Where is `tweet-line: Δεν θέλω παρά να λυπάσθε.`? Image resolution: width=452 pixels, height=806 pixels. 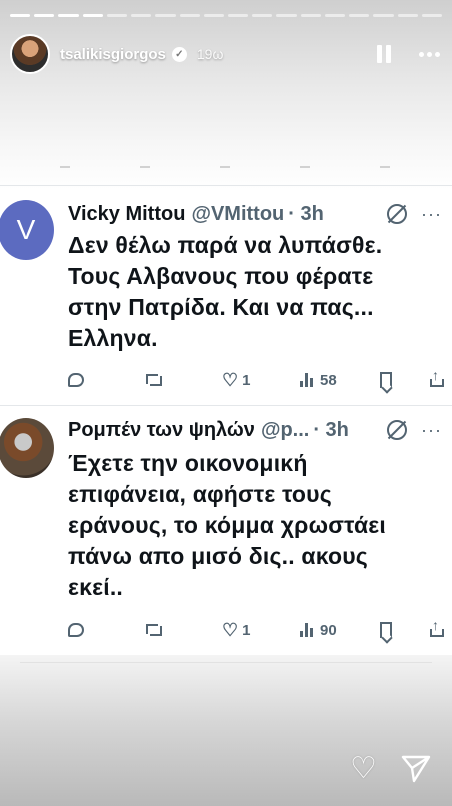 tweet-line: Δεν θέλω παρά να λυπάσθε. is located at coordinates (225, 245).